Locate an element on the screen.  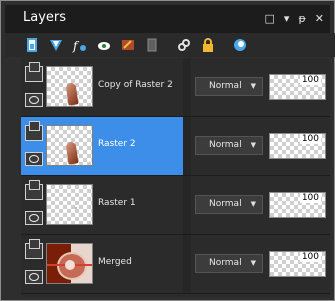
layer-row-main: Copy of Raster 2 is located at coordinates (102, 87).